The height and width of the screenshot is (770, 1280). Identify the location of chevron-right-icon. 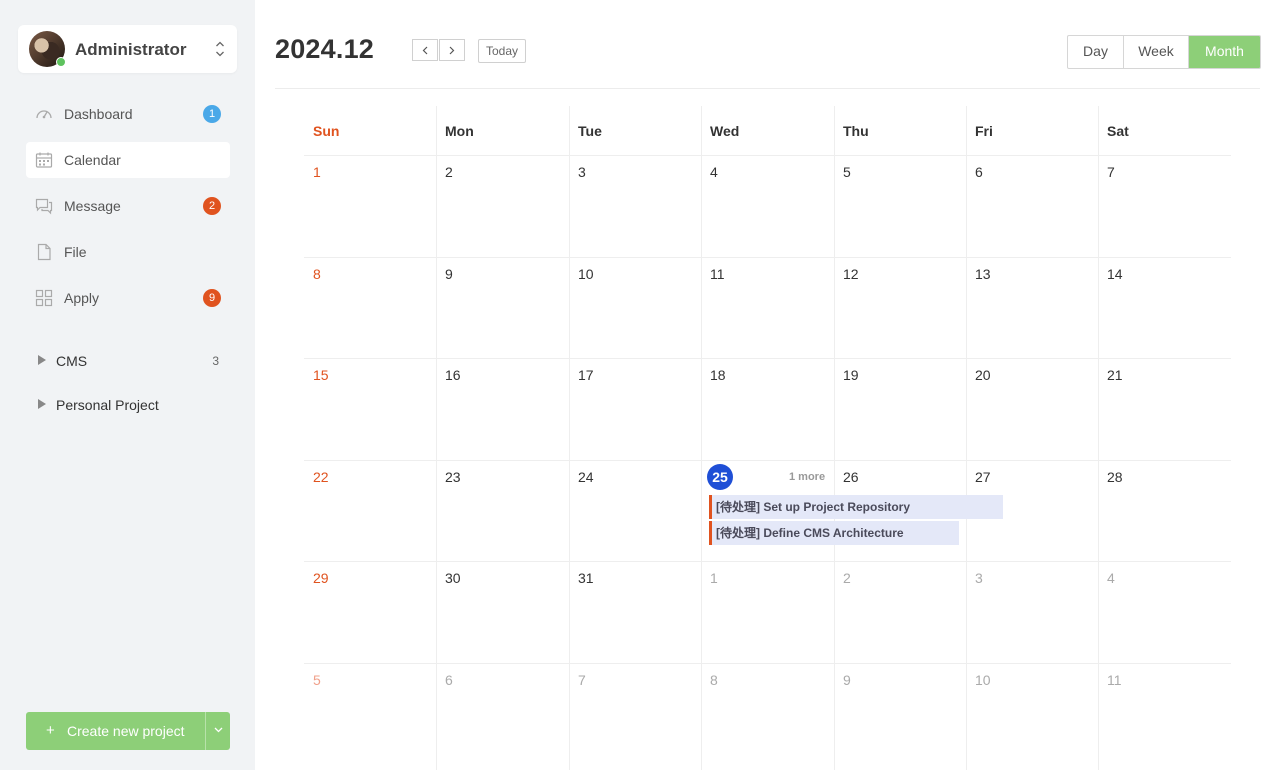
(452, 50).